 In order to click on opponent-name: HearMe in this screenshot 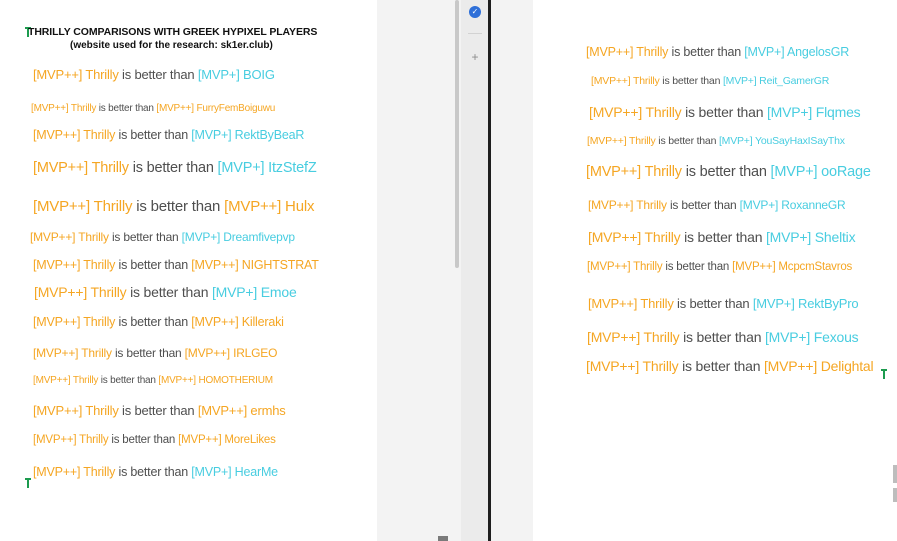, I will do `click(254, 472)`.